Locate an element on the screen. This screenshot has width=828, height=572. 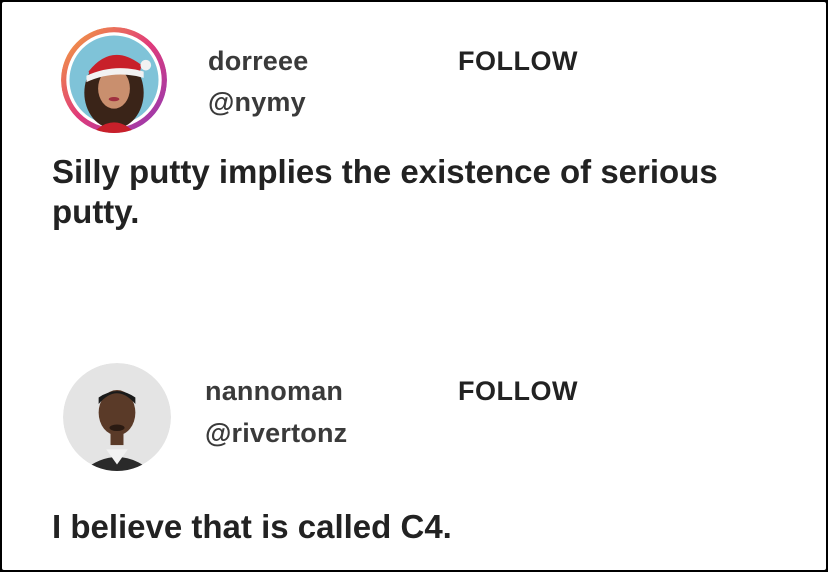
post-text: I believe that is called C4. is located at coordinates (252, 526).